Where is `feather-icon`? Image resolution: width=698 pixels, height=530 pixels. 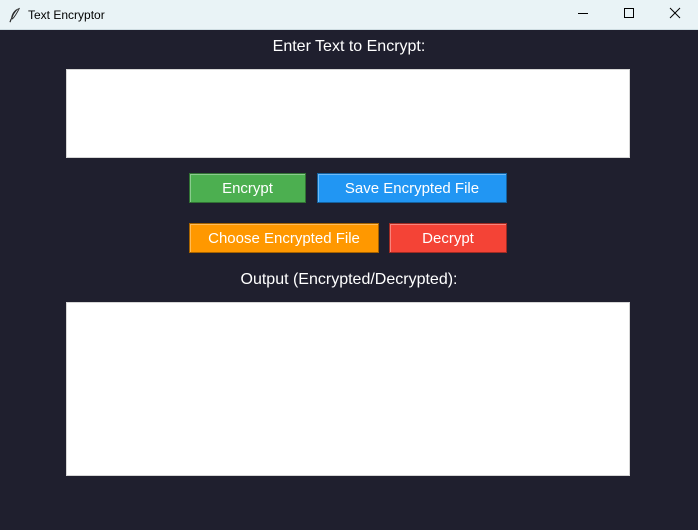
feather-icon is located at coordinates (15, 15).